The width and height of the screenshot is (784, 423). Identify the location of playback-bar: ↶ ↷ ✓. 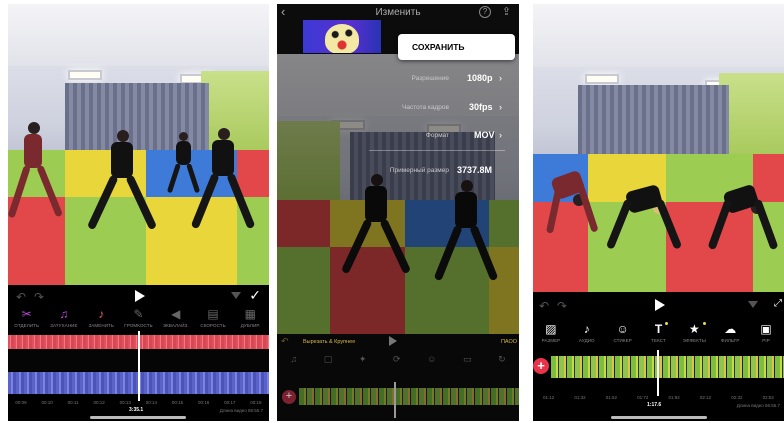
(138, 296).